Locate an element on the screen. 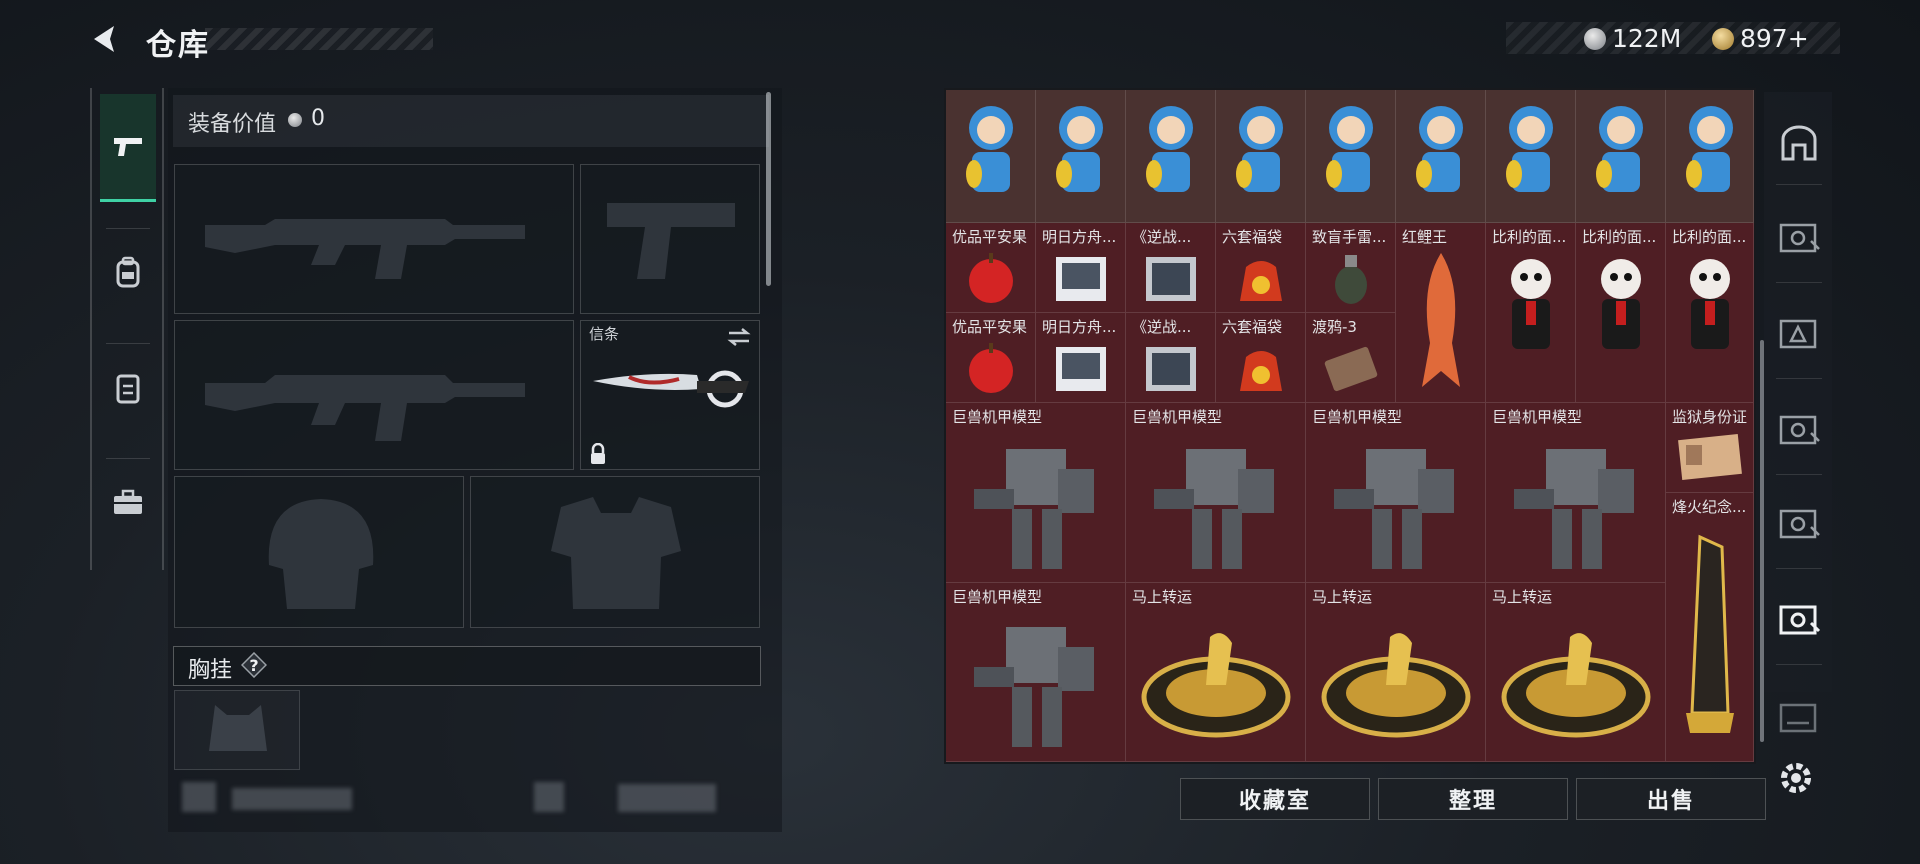  tab-armor is located at coordinates (128, 272).